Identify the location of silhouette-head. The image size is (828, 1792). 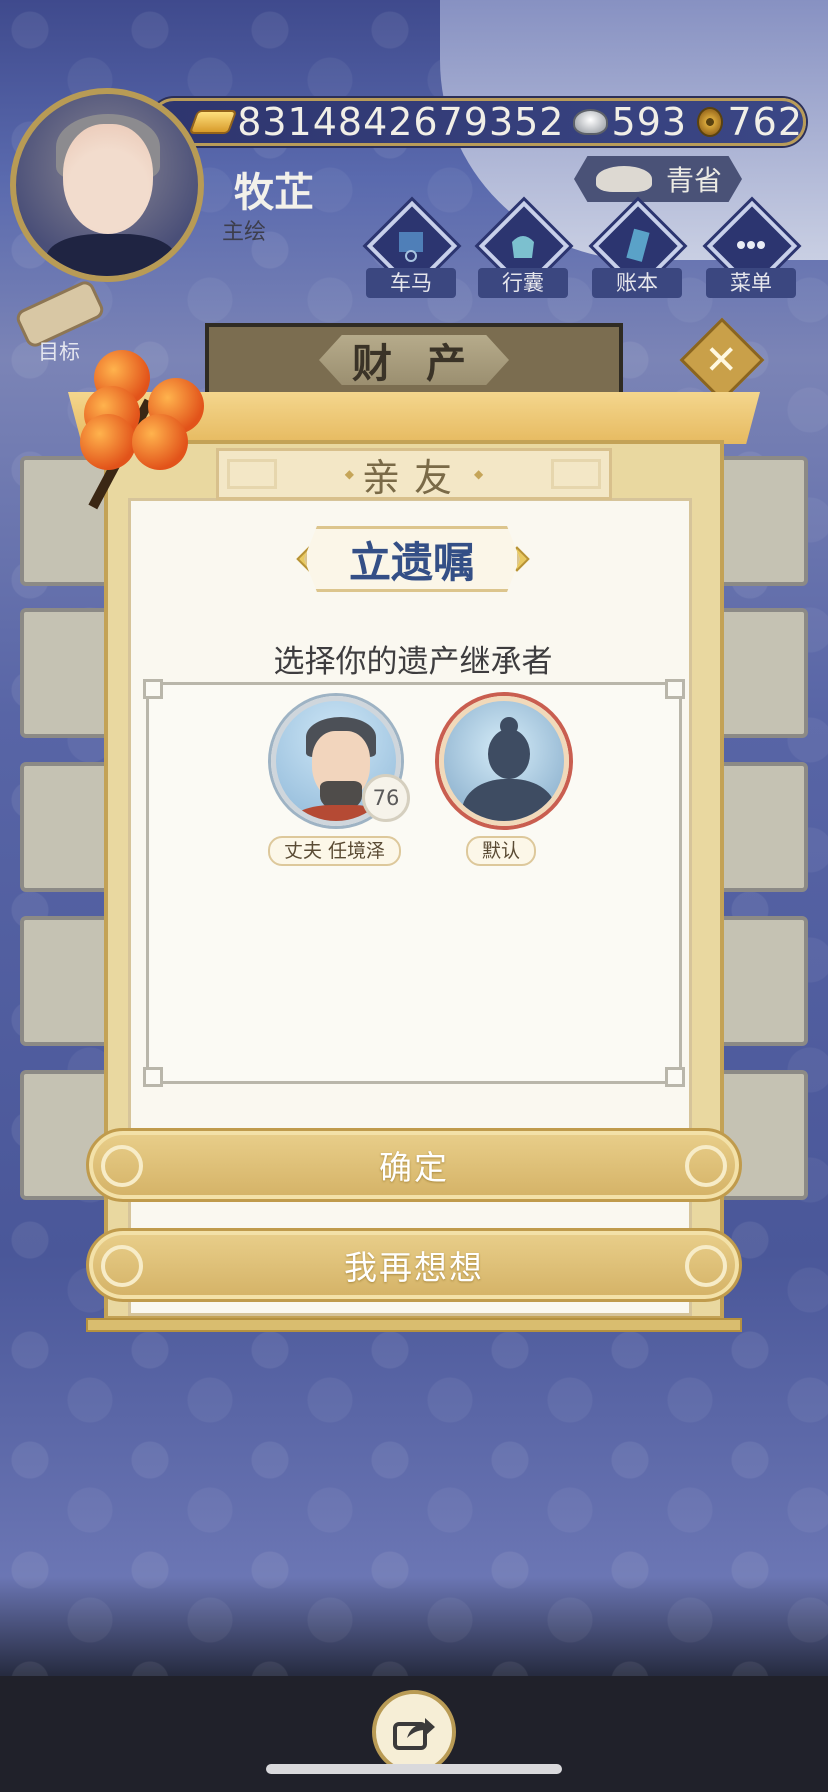
(509, 754).